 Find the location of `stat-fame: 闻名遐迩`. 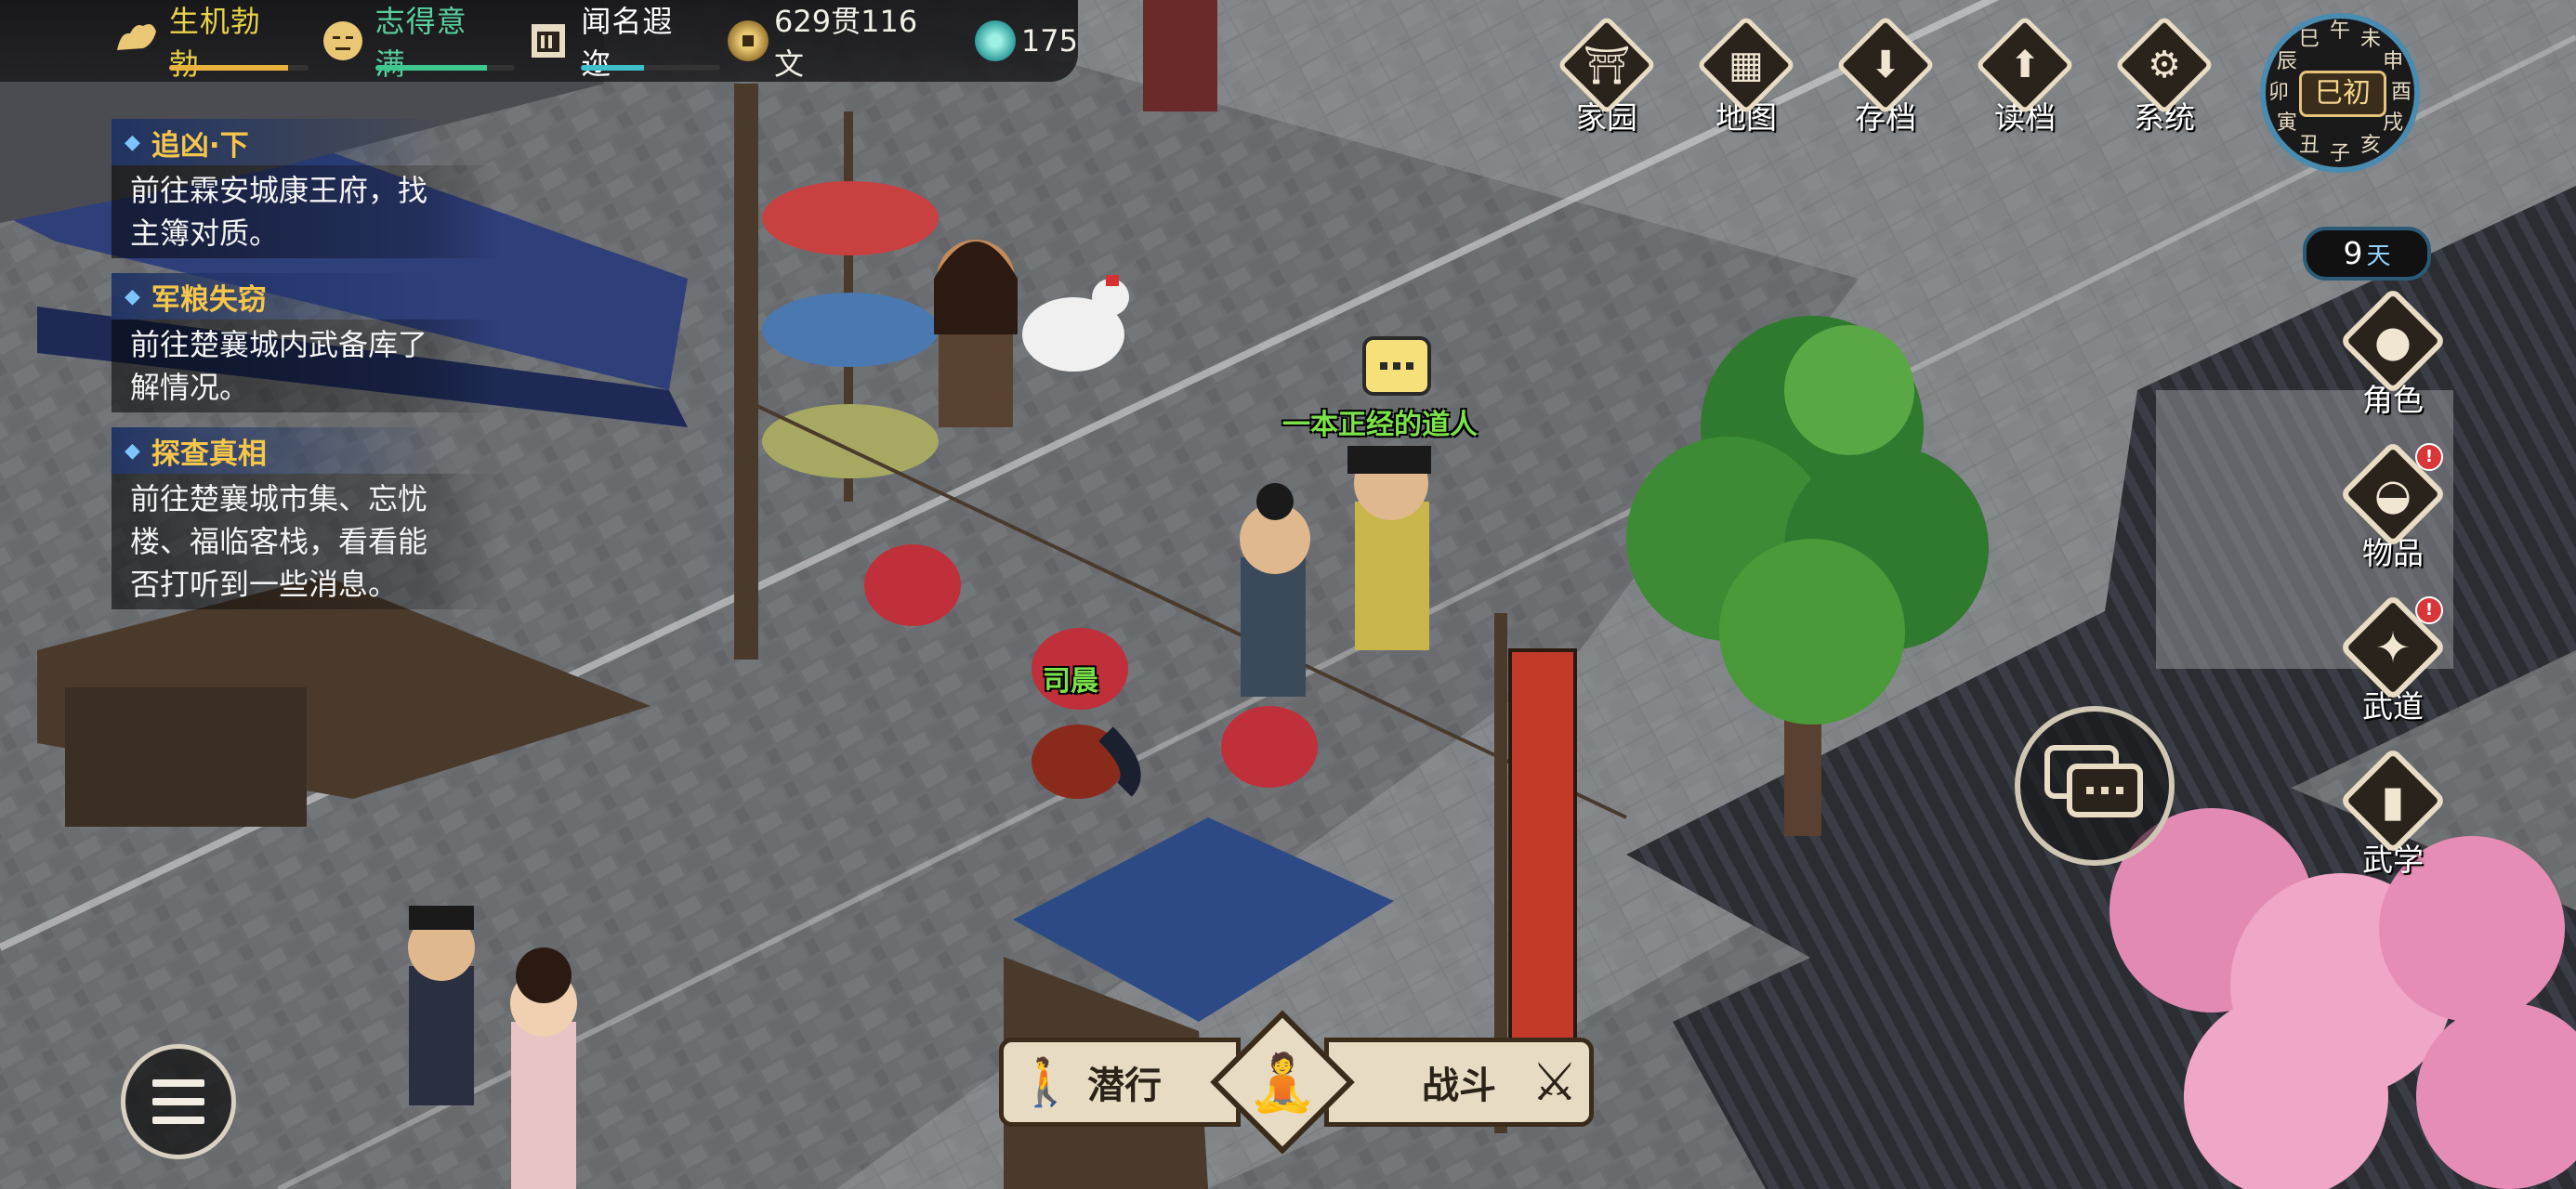

stat-fame: 闻名遐迩 is located at coordinates (622, 41).